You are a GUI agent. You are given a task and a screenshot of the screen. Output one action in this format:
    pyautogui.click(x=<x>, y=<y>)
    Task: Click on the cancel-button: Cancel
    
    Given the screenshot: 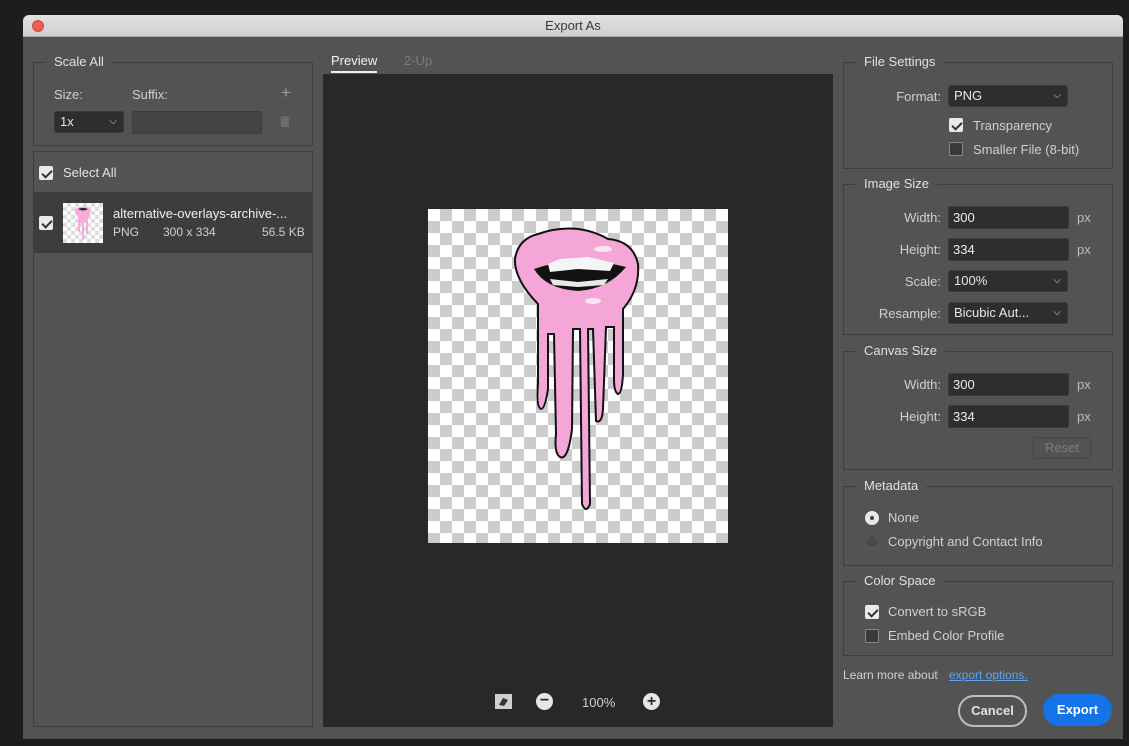 What is the action you would take?
    pyautogui.click(x=992, y=711)
    